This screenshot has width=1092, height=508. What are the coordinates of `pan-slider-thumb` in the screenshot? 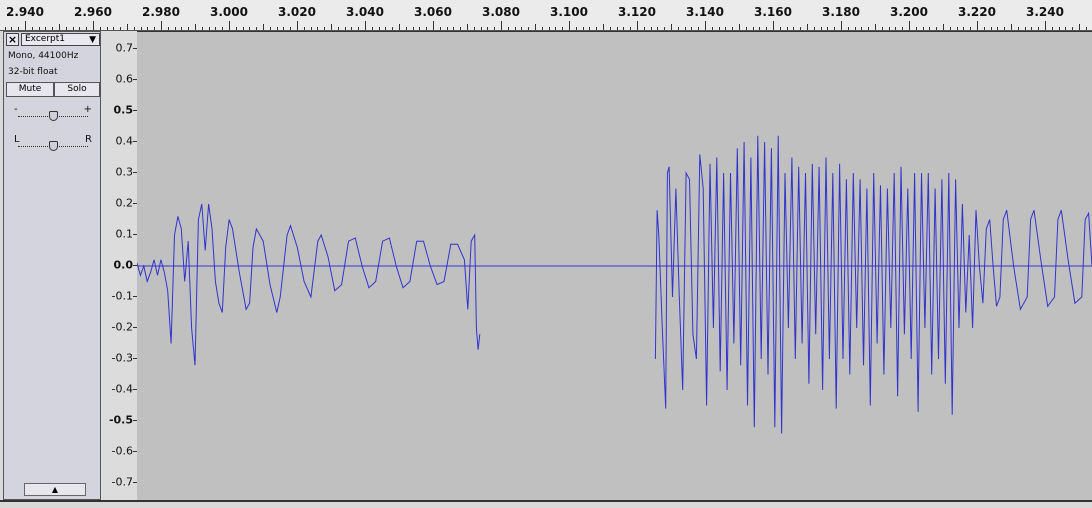 It's located at (53, 146).